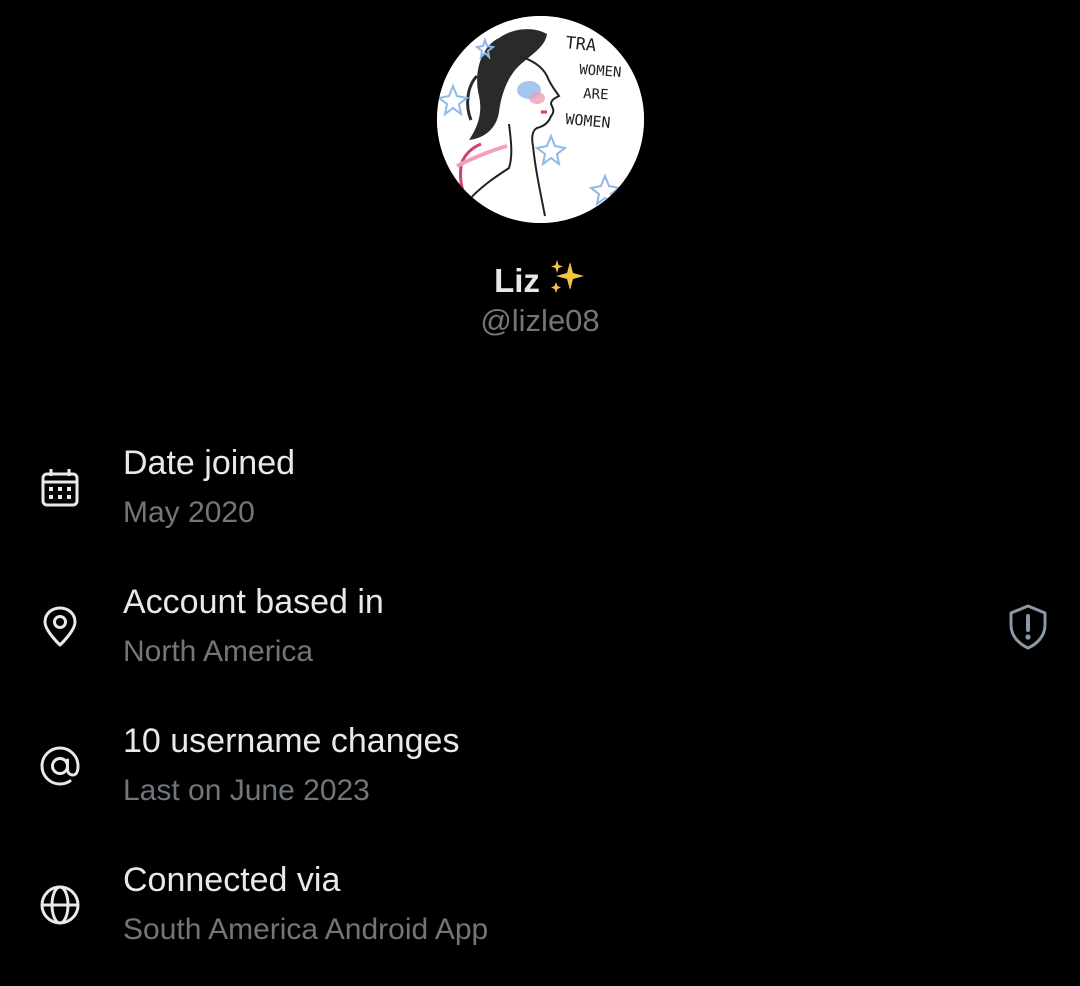  What do you see at coordinates (232, 880) in the screenshot?
I see `info-row-title: Connected via` at bounding box center [232, 880].